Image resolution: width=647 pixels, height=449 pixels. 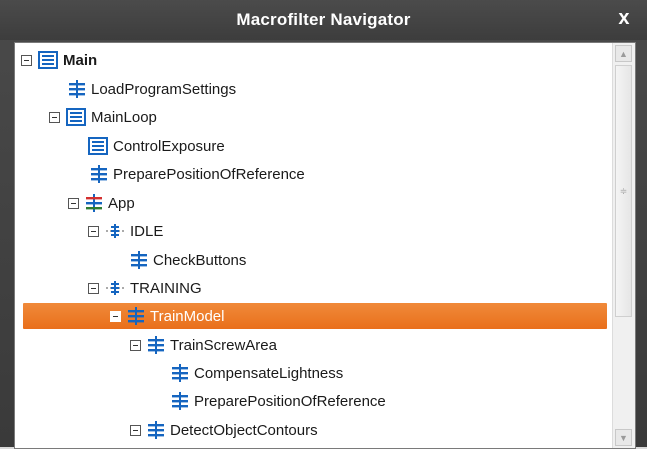 What do you see at coordinates (314, 231) in the screenshot?
I see `tree-item-idle: IDLE` at bounding box center [314, 231].